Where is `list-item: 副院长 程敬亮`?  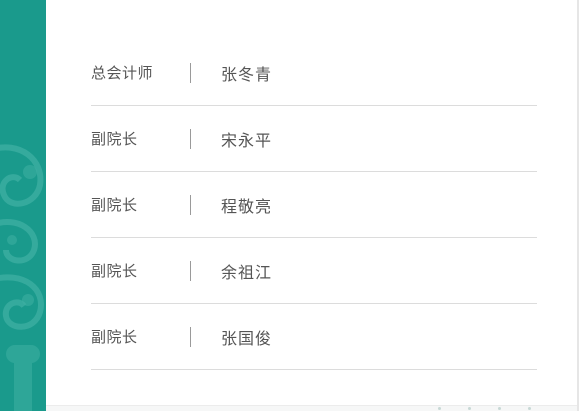 list-item: 副院长 程敬亮 is located at coordinates (314, 205).